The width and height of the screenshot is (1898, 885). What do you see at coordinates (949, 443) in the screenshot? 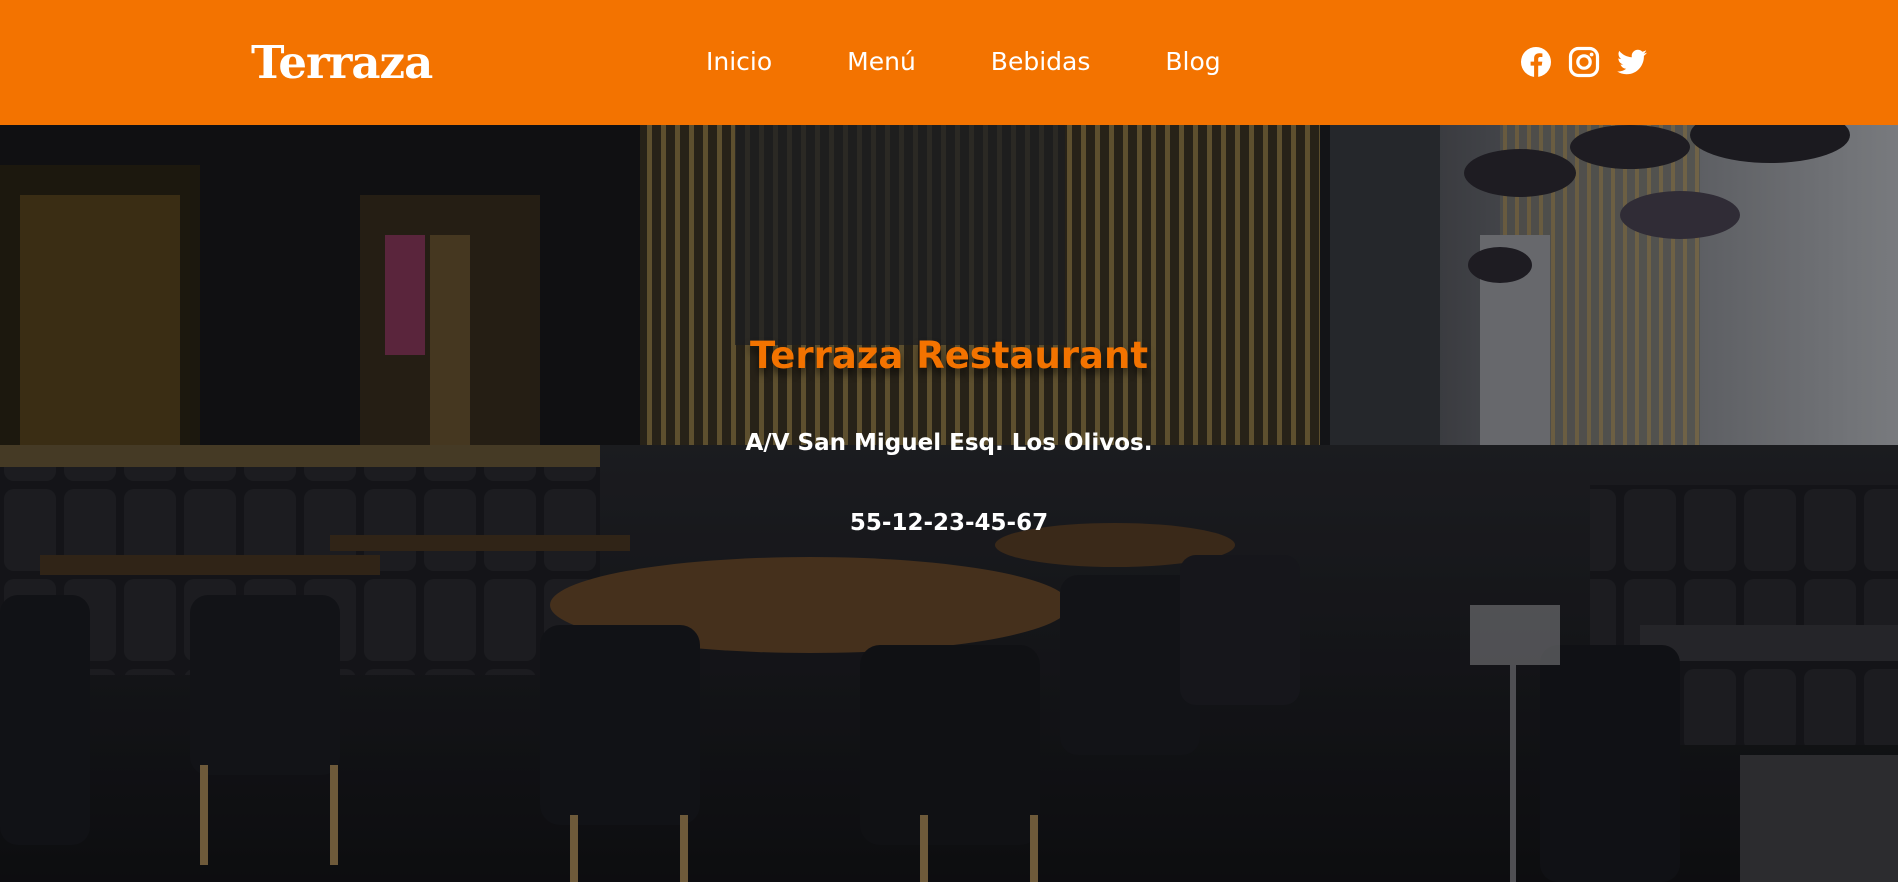
I see `hero-address: A/V San Miguel Esq. Los Olivos.` at bounding box center [949, 443].